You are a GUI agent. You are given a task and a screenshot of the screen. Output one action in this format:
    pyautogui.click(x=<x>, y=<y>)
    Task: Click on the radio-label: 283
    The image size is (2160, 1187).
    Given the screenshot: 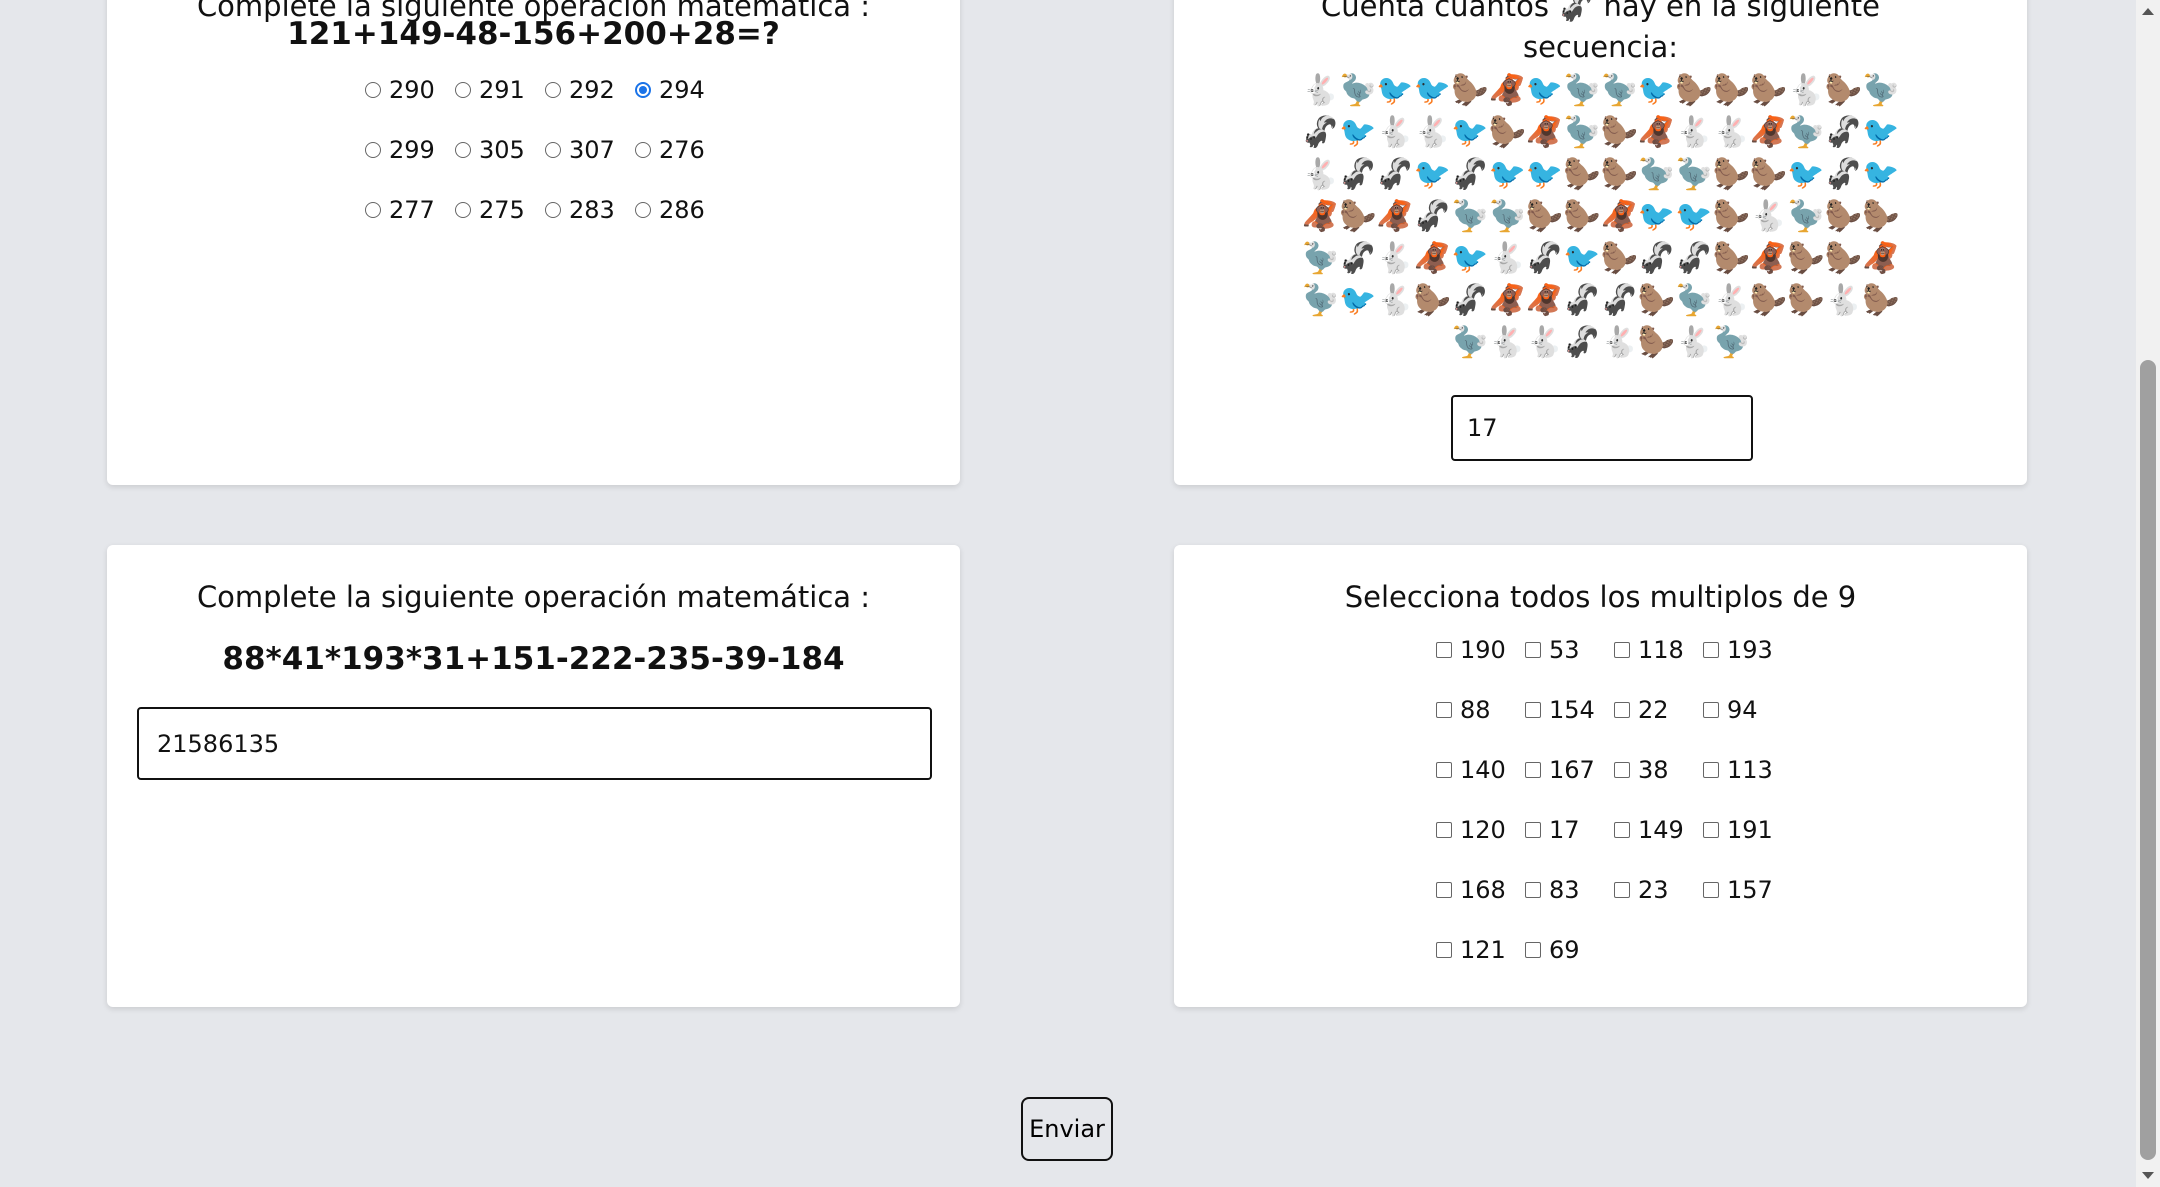 What is the action you would take?
    pyautogui.click(x=592, y=210)
    